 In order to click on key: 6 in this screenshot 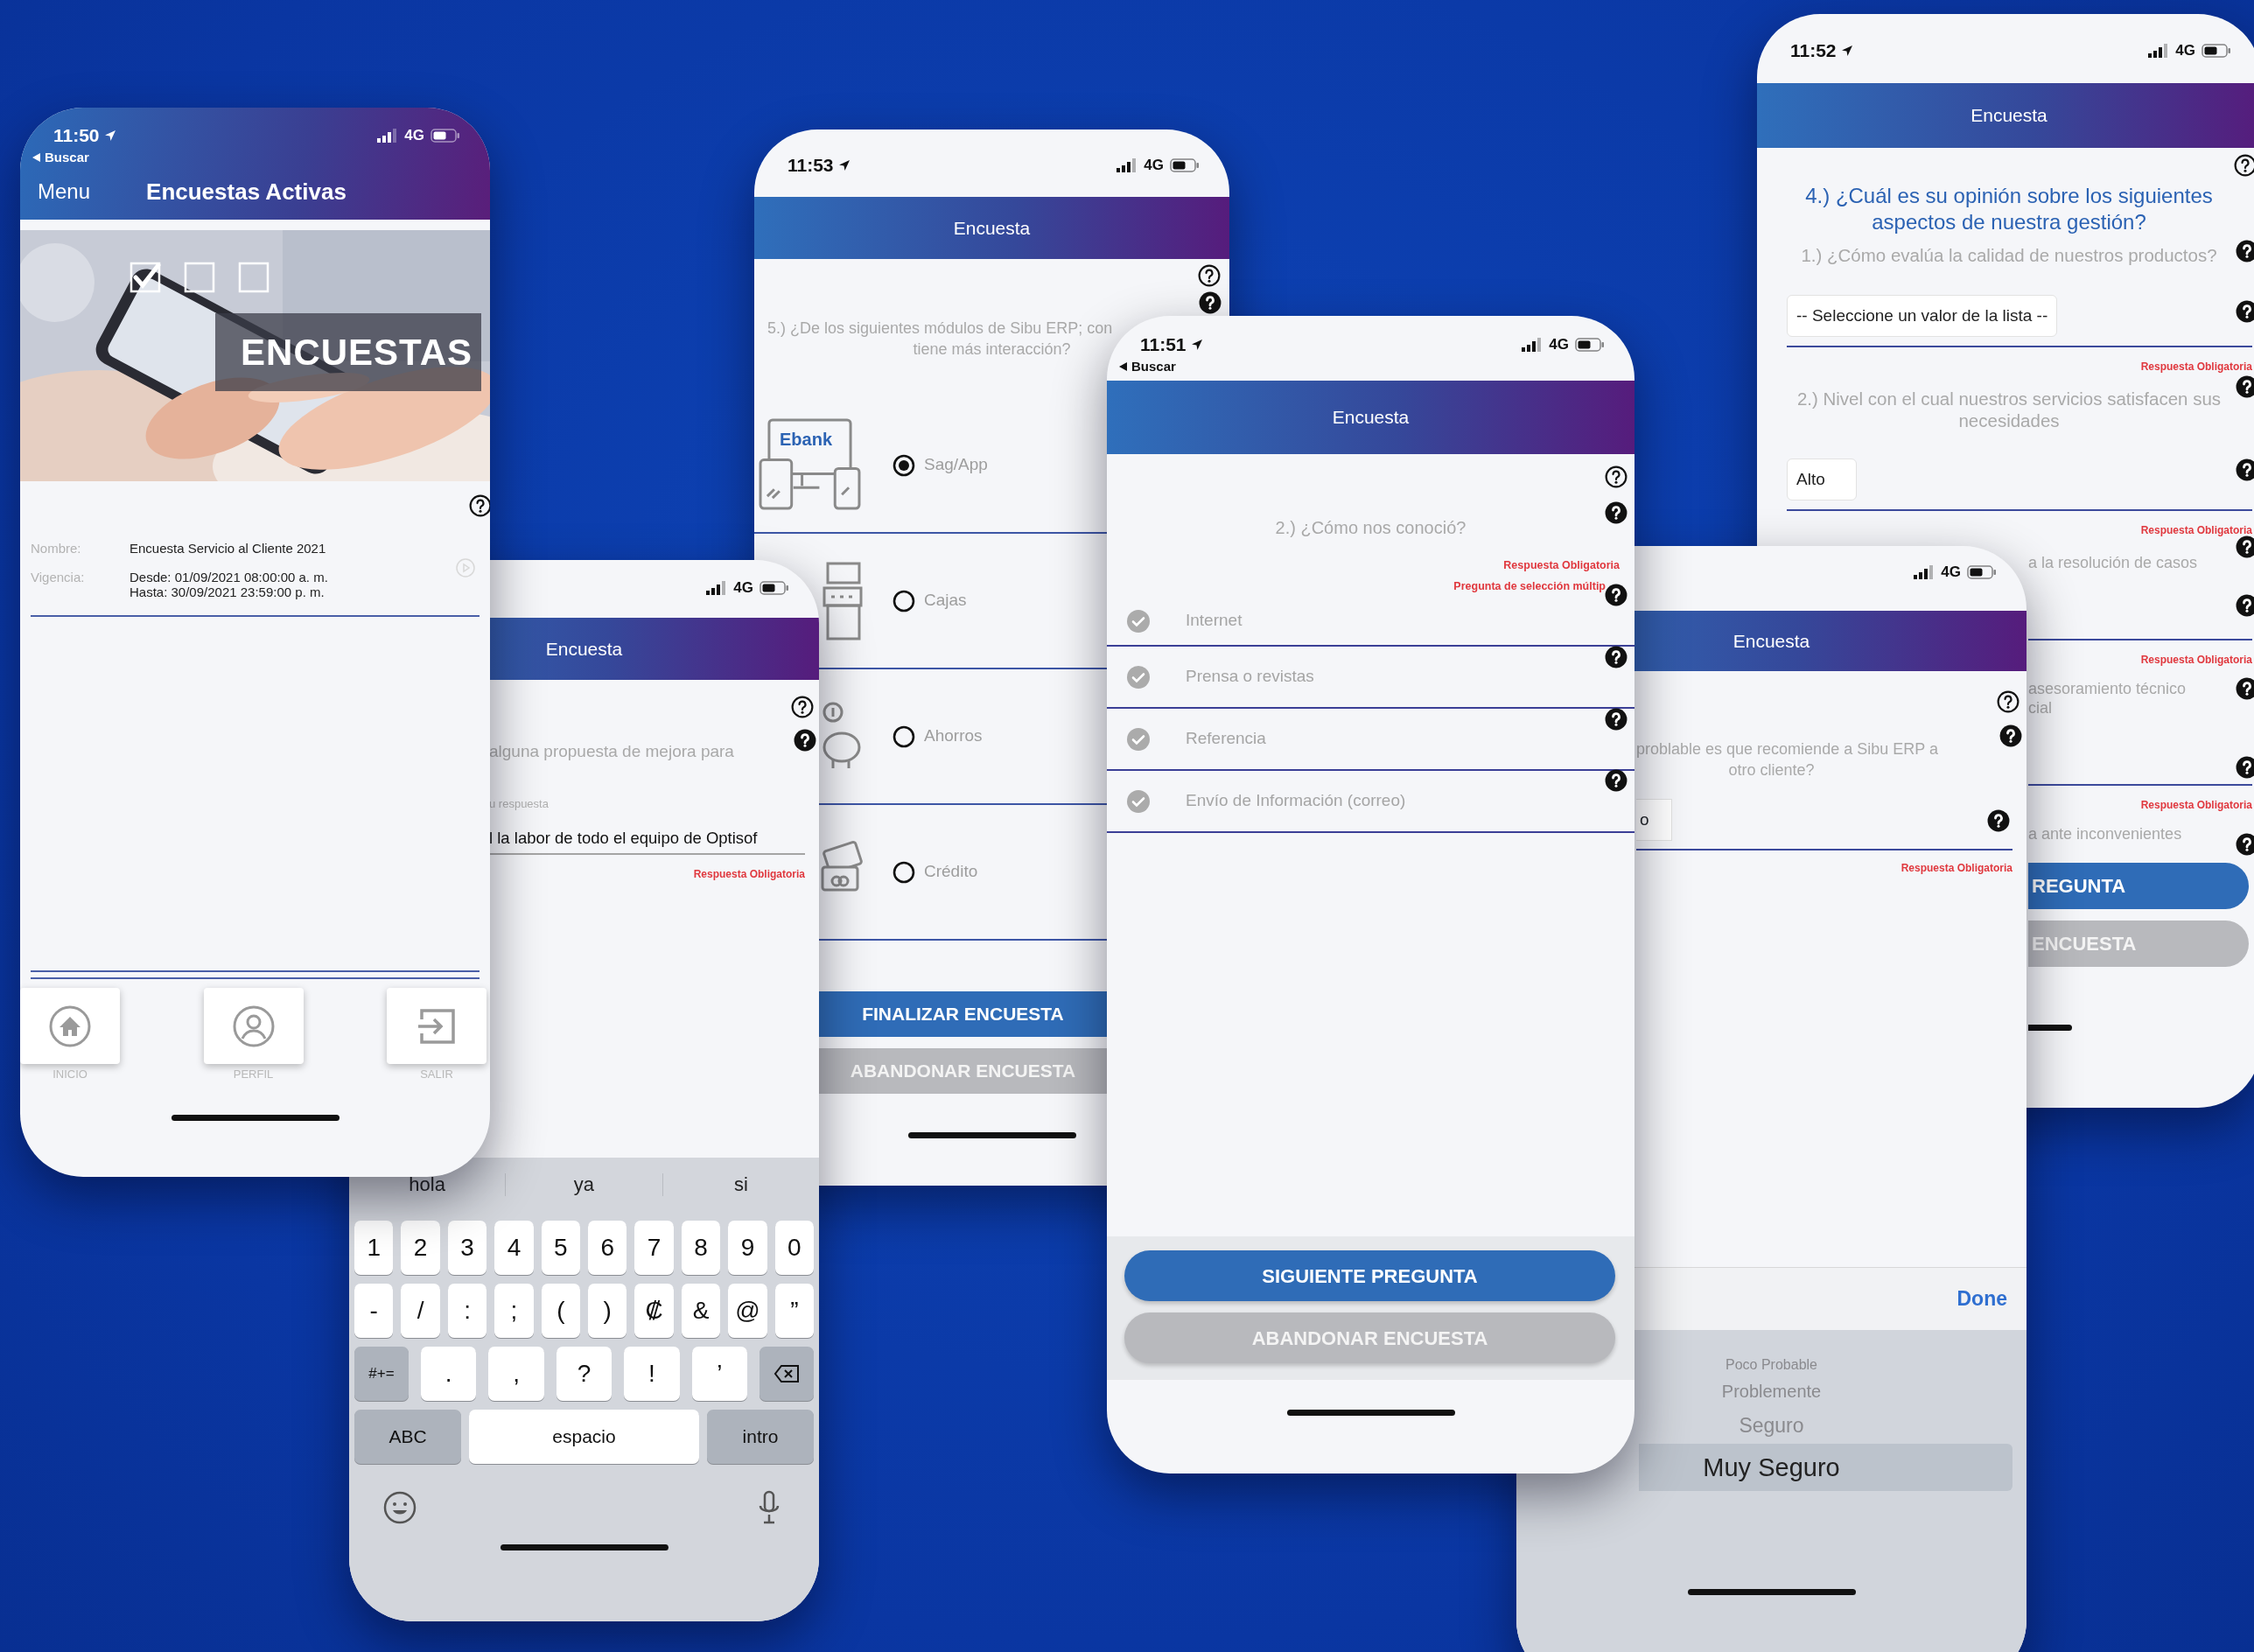, I will do `click(607, 1248)`.